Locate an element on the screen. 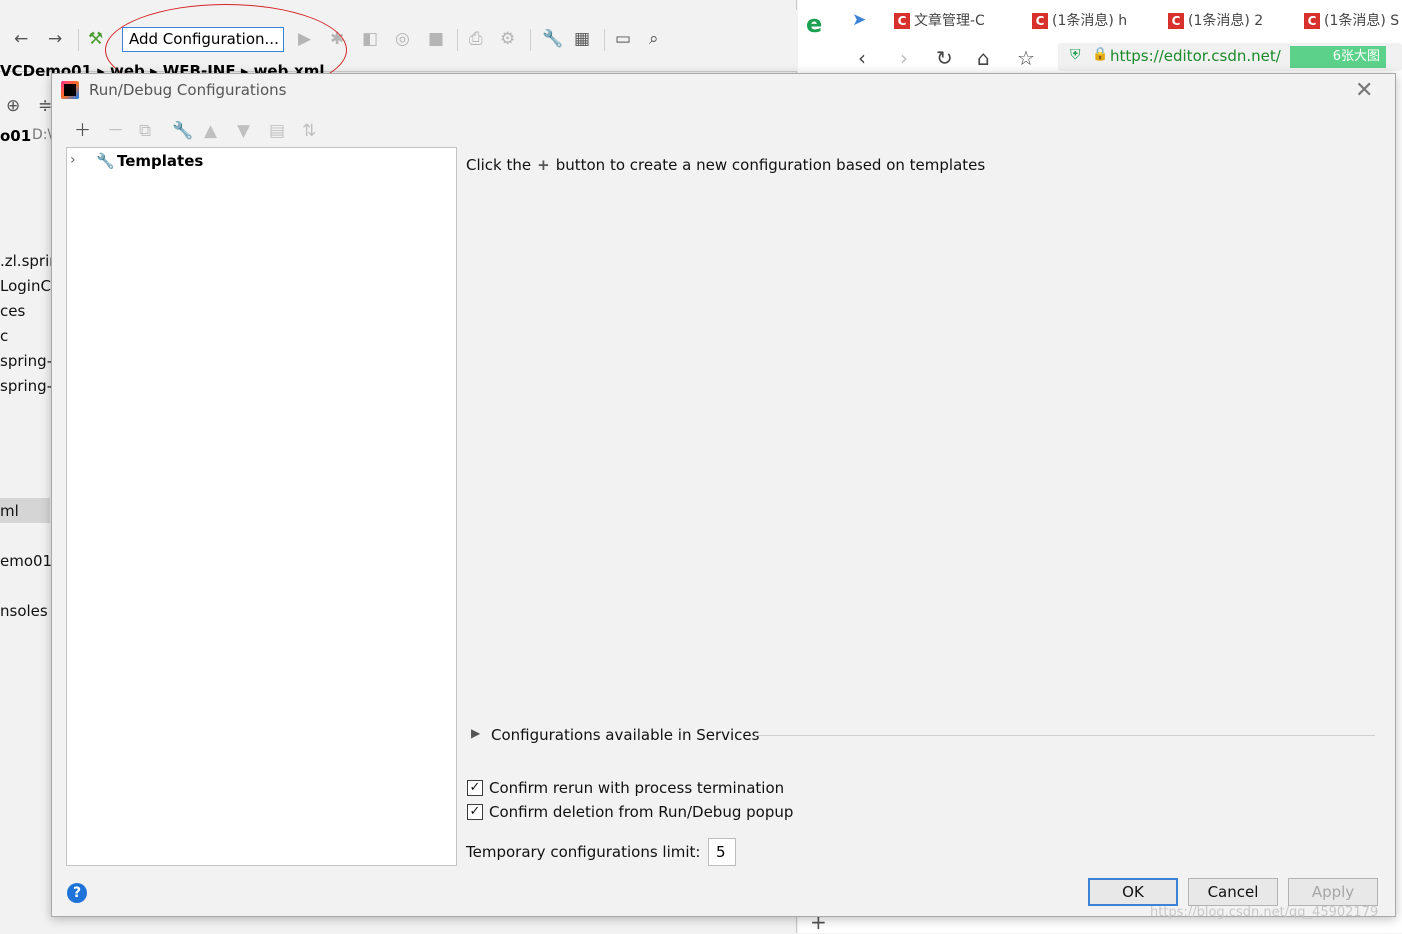  project-tree-item: nsoles is located at coordinates (24, 611).